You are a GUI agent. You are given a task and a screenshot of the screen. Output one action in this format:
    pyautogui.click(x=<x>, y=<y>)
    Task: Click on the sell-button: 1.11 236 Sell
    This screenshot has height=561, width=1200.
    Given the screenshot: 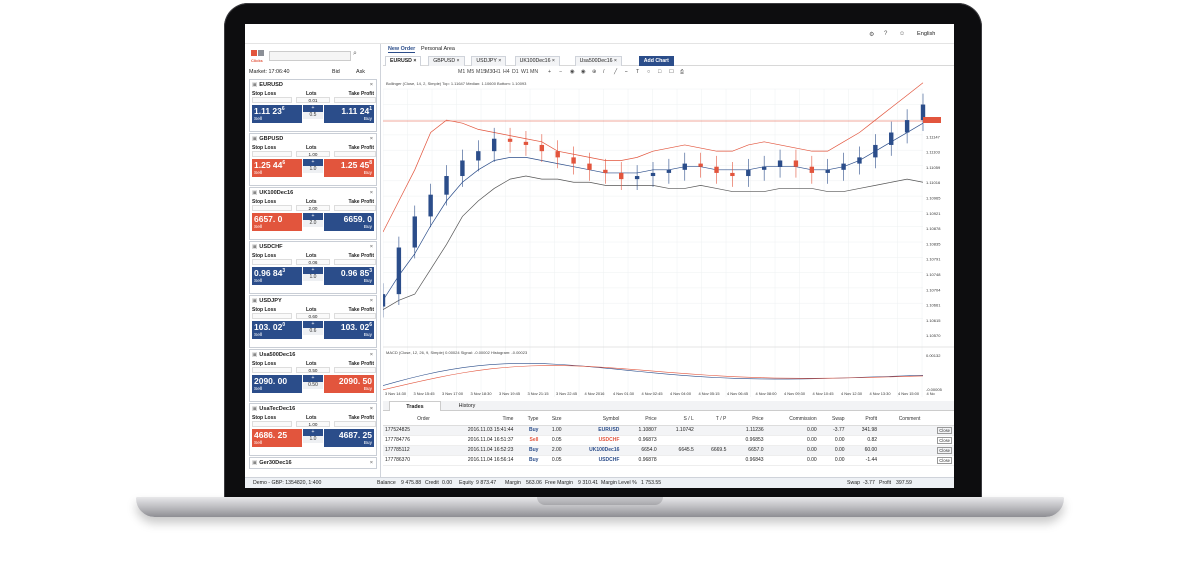 What is the action you would take?
    pyautogui.click(x=277, y=114)
    